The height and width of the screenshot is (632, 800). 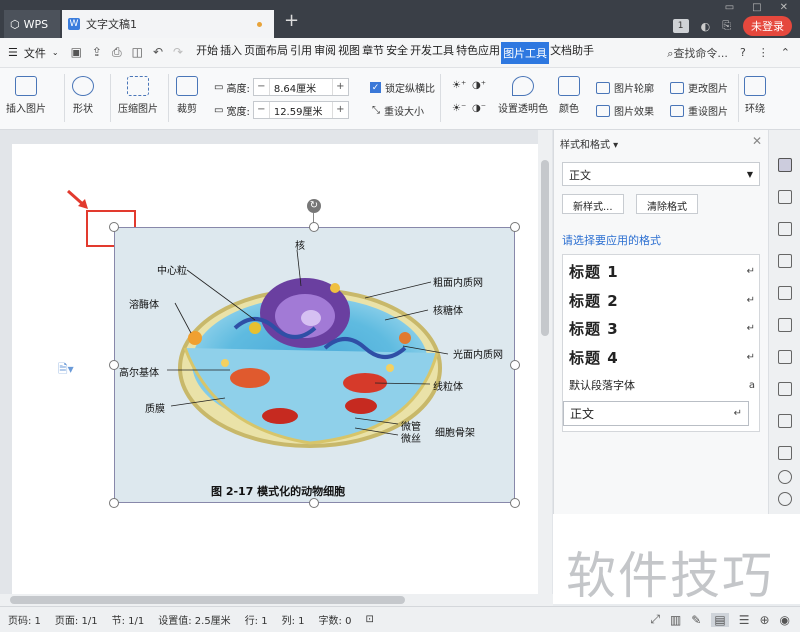 I want to click on shape-effect-icon, so click(x=785, y=229).